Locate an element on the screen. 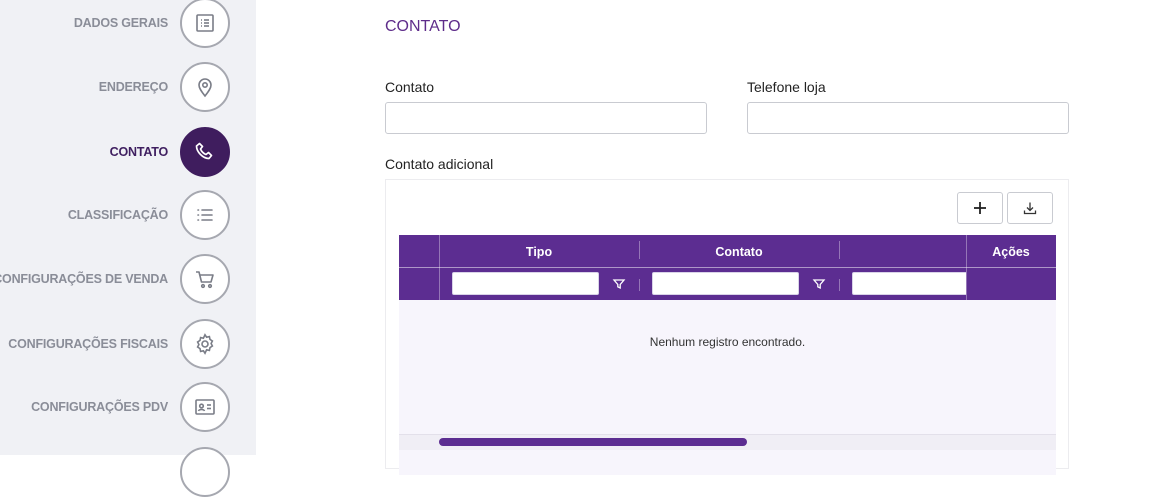 This screenshot has height=498, width=1171. step-configuracoes-venda: CONFIGURAÇÕES DE VENDA is located at coordinates (116, 279).